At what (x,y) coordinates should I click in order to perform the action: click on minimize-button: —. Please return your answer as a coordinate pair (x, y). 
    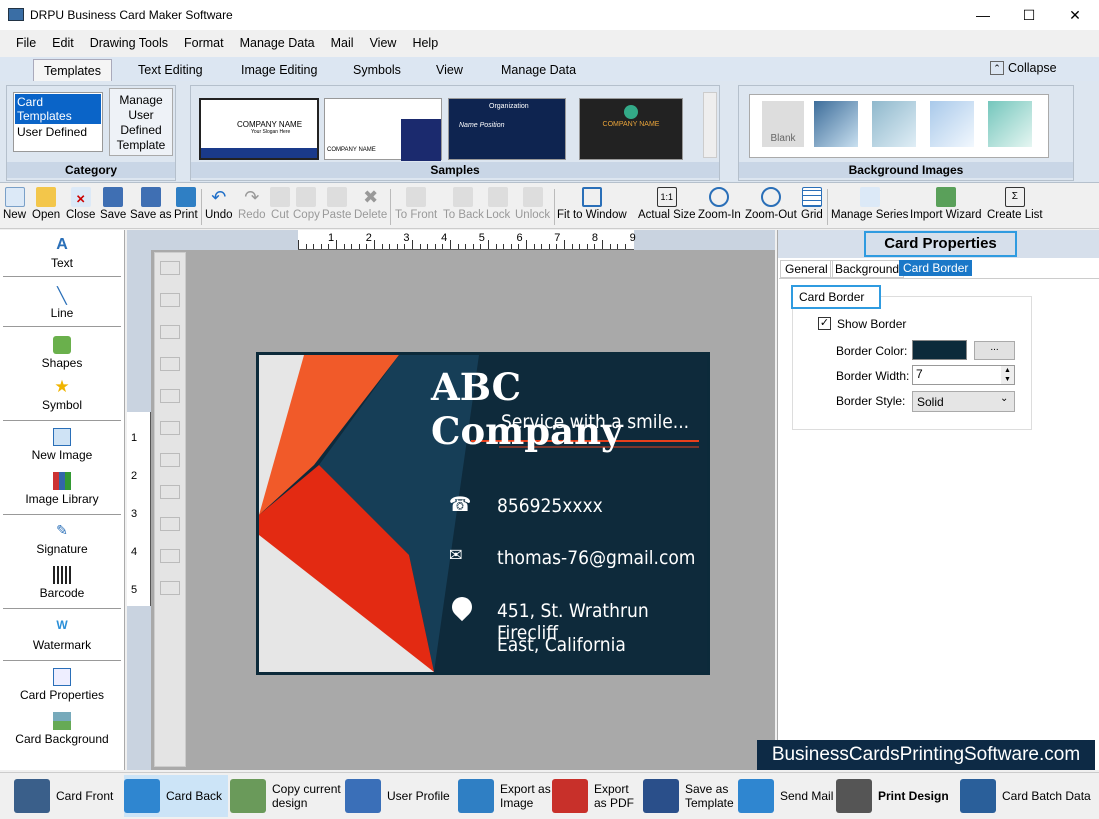
    Looking at the image, I should click on (983, 15).